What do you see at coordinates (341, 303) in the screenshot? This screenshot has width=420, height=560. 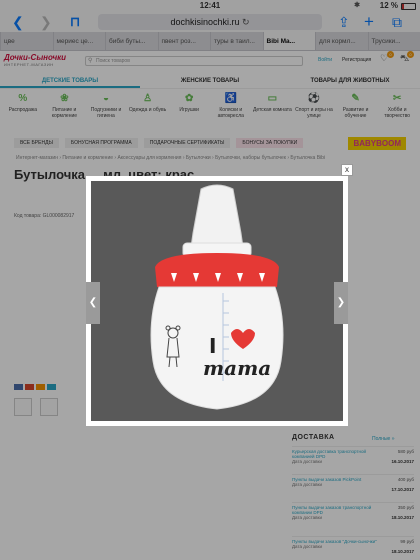 I see `next-image-button: ❯` at bounding box center [341, 303].